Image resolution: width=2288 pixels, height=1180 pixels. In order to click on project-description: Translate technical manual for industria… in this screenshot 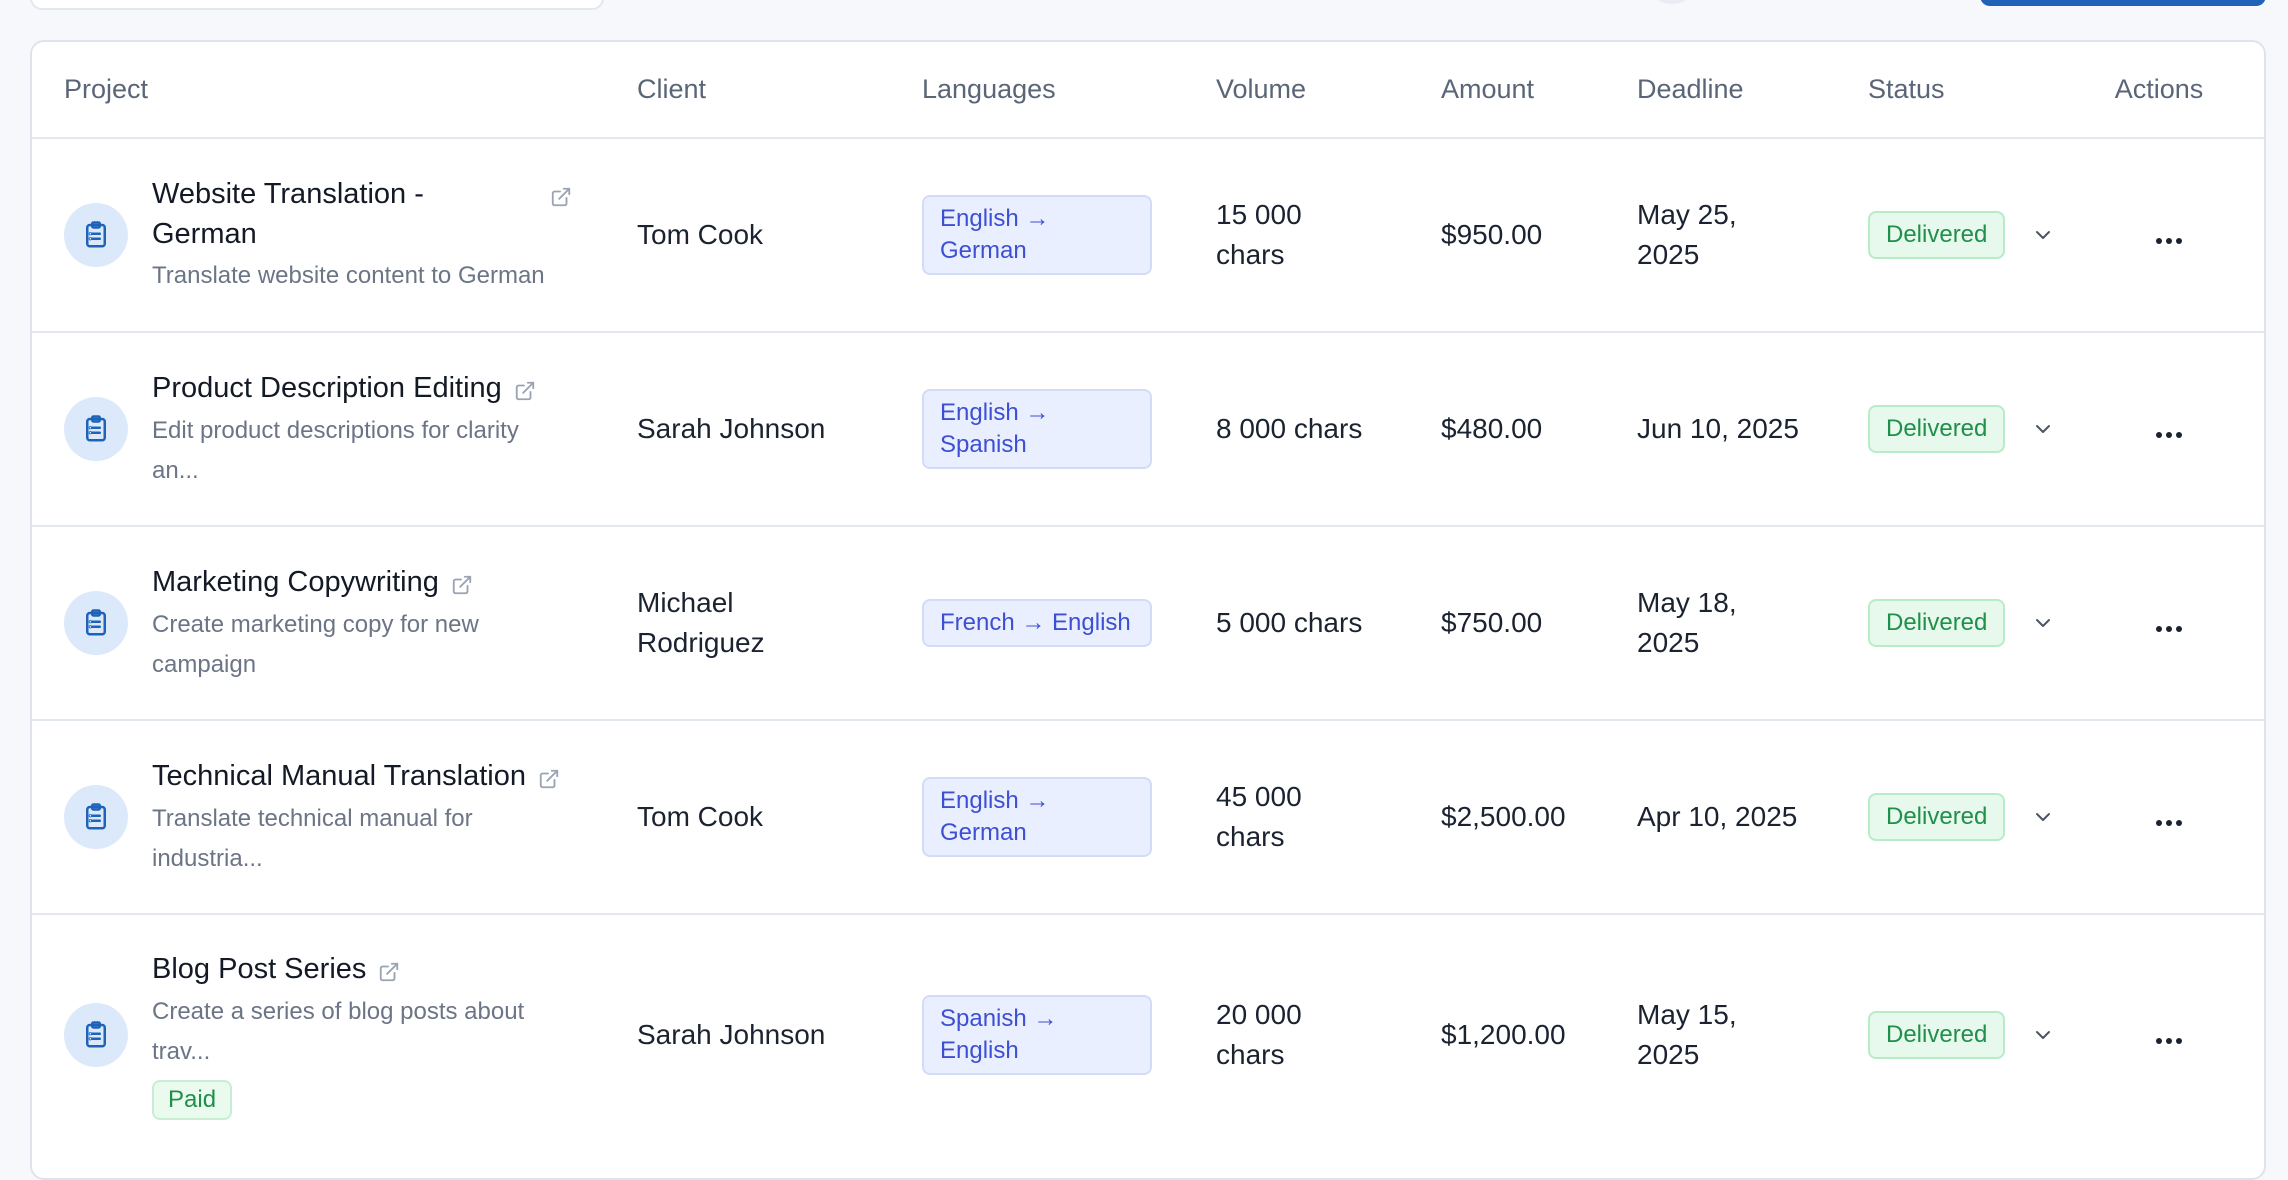, I will do `click(312, 838)`.